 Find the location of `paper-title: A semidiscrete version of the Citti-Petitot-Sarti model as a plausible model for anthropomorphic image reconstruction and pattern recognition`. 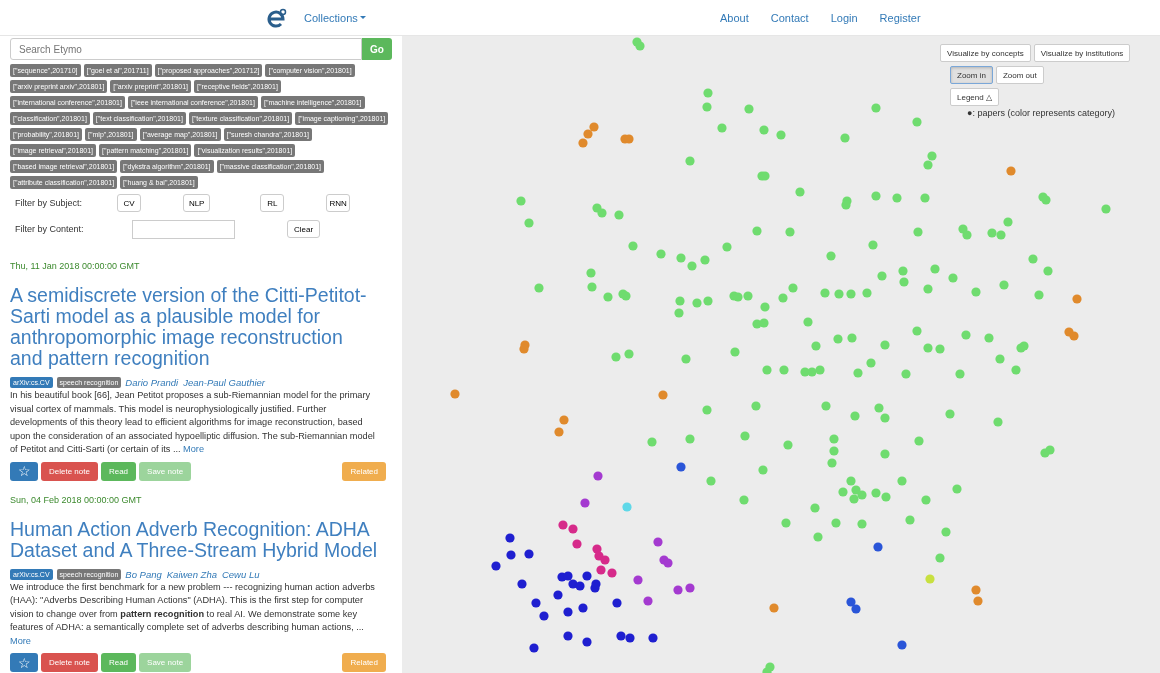

paper-title: A semidiscrete version of the Citti-Petitot-Sarti model as a plausible model for anthropomorphic image reconstruction and pattern recognition is located at coordinates (195, 327).